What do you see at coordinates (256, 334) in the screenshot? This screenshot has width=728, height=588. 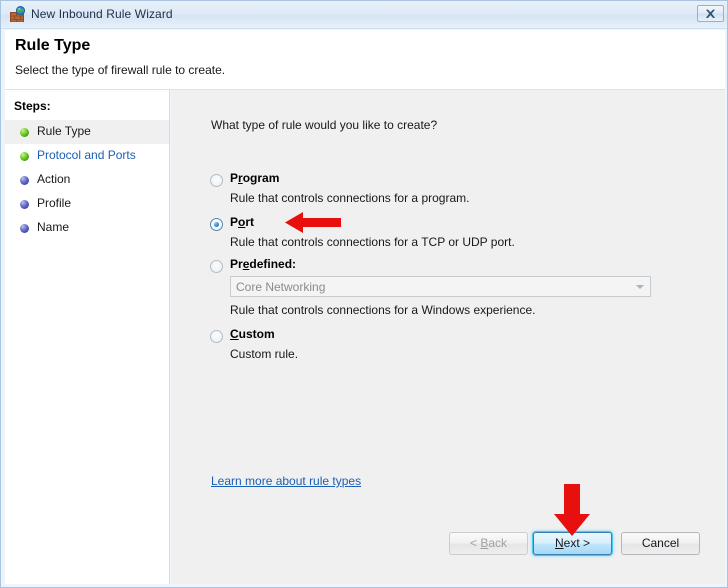 I see `label-part: ustom` at bounding box center [256, 334].